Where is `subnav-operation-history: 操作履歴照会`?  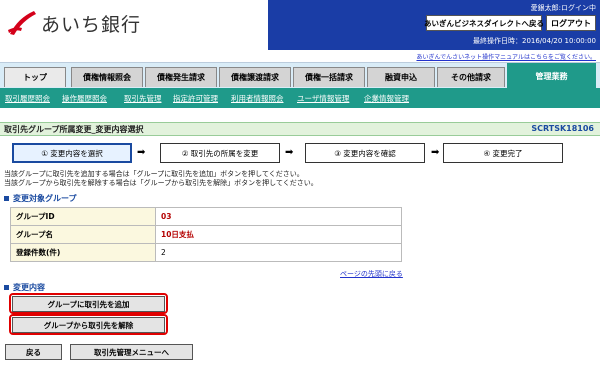
subnav-operation-history: 操作履歴照会 is located at coordinates (84, 98).